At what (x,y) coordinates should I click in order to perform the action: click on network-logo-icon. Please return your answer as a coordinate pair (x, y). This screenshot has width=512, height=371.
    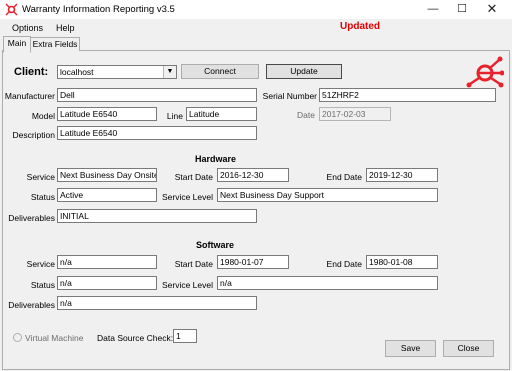
    Looking at the image, I should click on (485, 72).